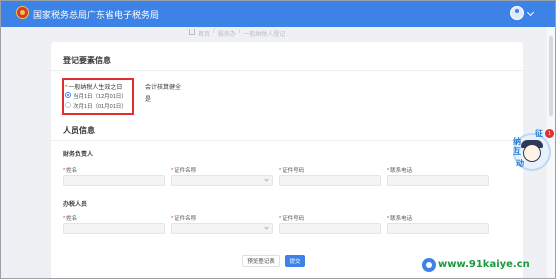  I want to click on effective-date-label: *一般纳税人生效之日, so click(94, 88).